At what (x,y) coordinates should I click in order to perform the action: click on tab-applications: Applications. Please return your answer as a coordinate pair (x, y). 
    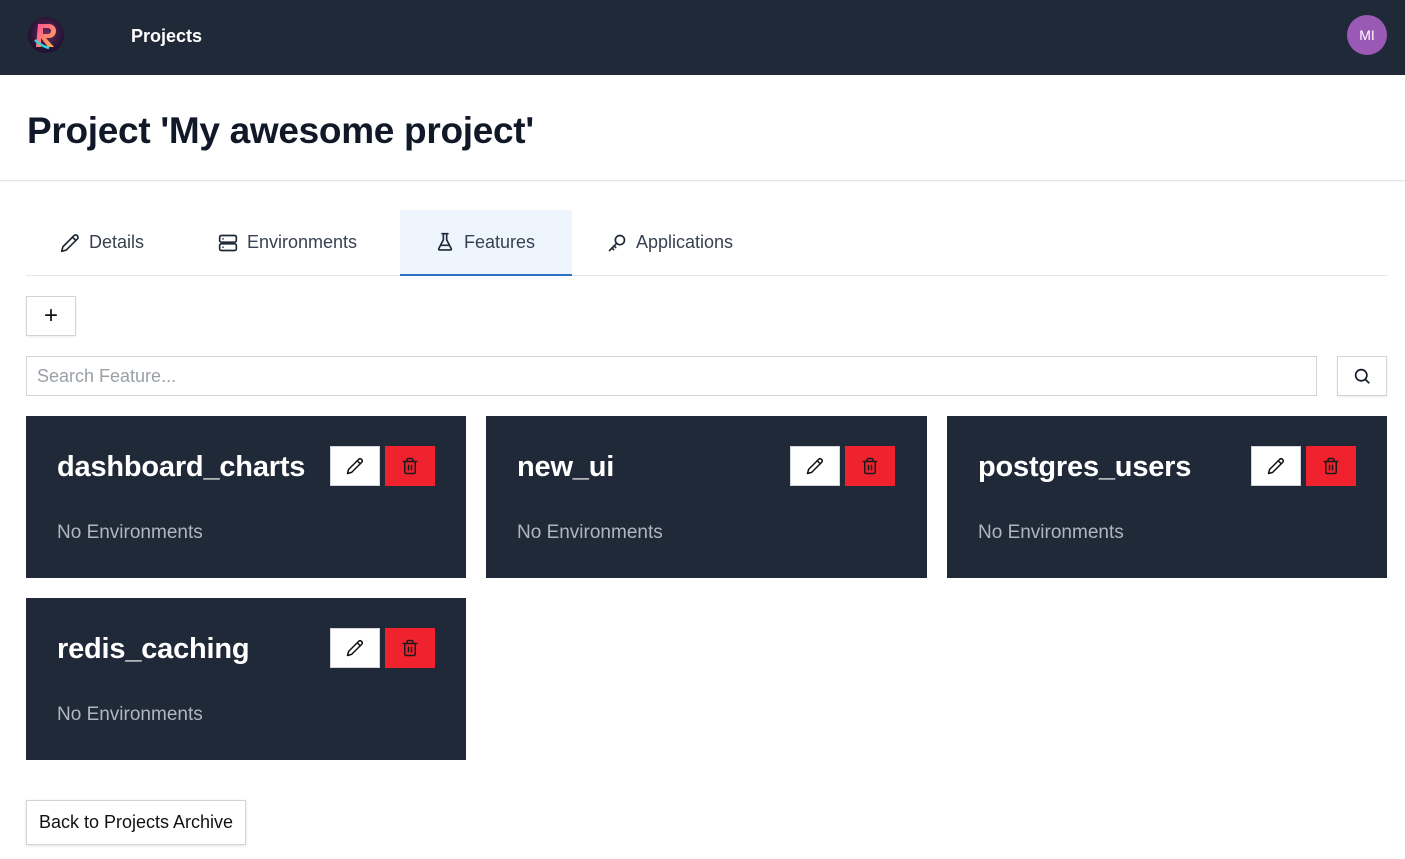
    Looking at the image, I should click on (672, 242).